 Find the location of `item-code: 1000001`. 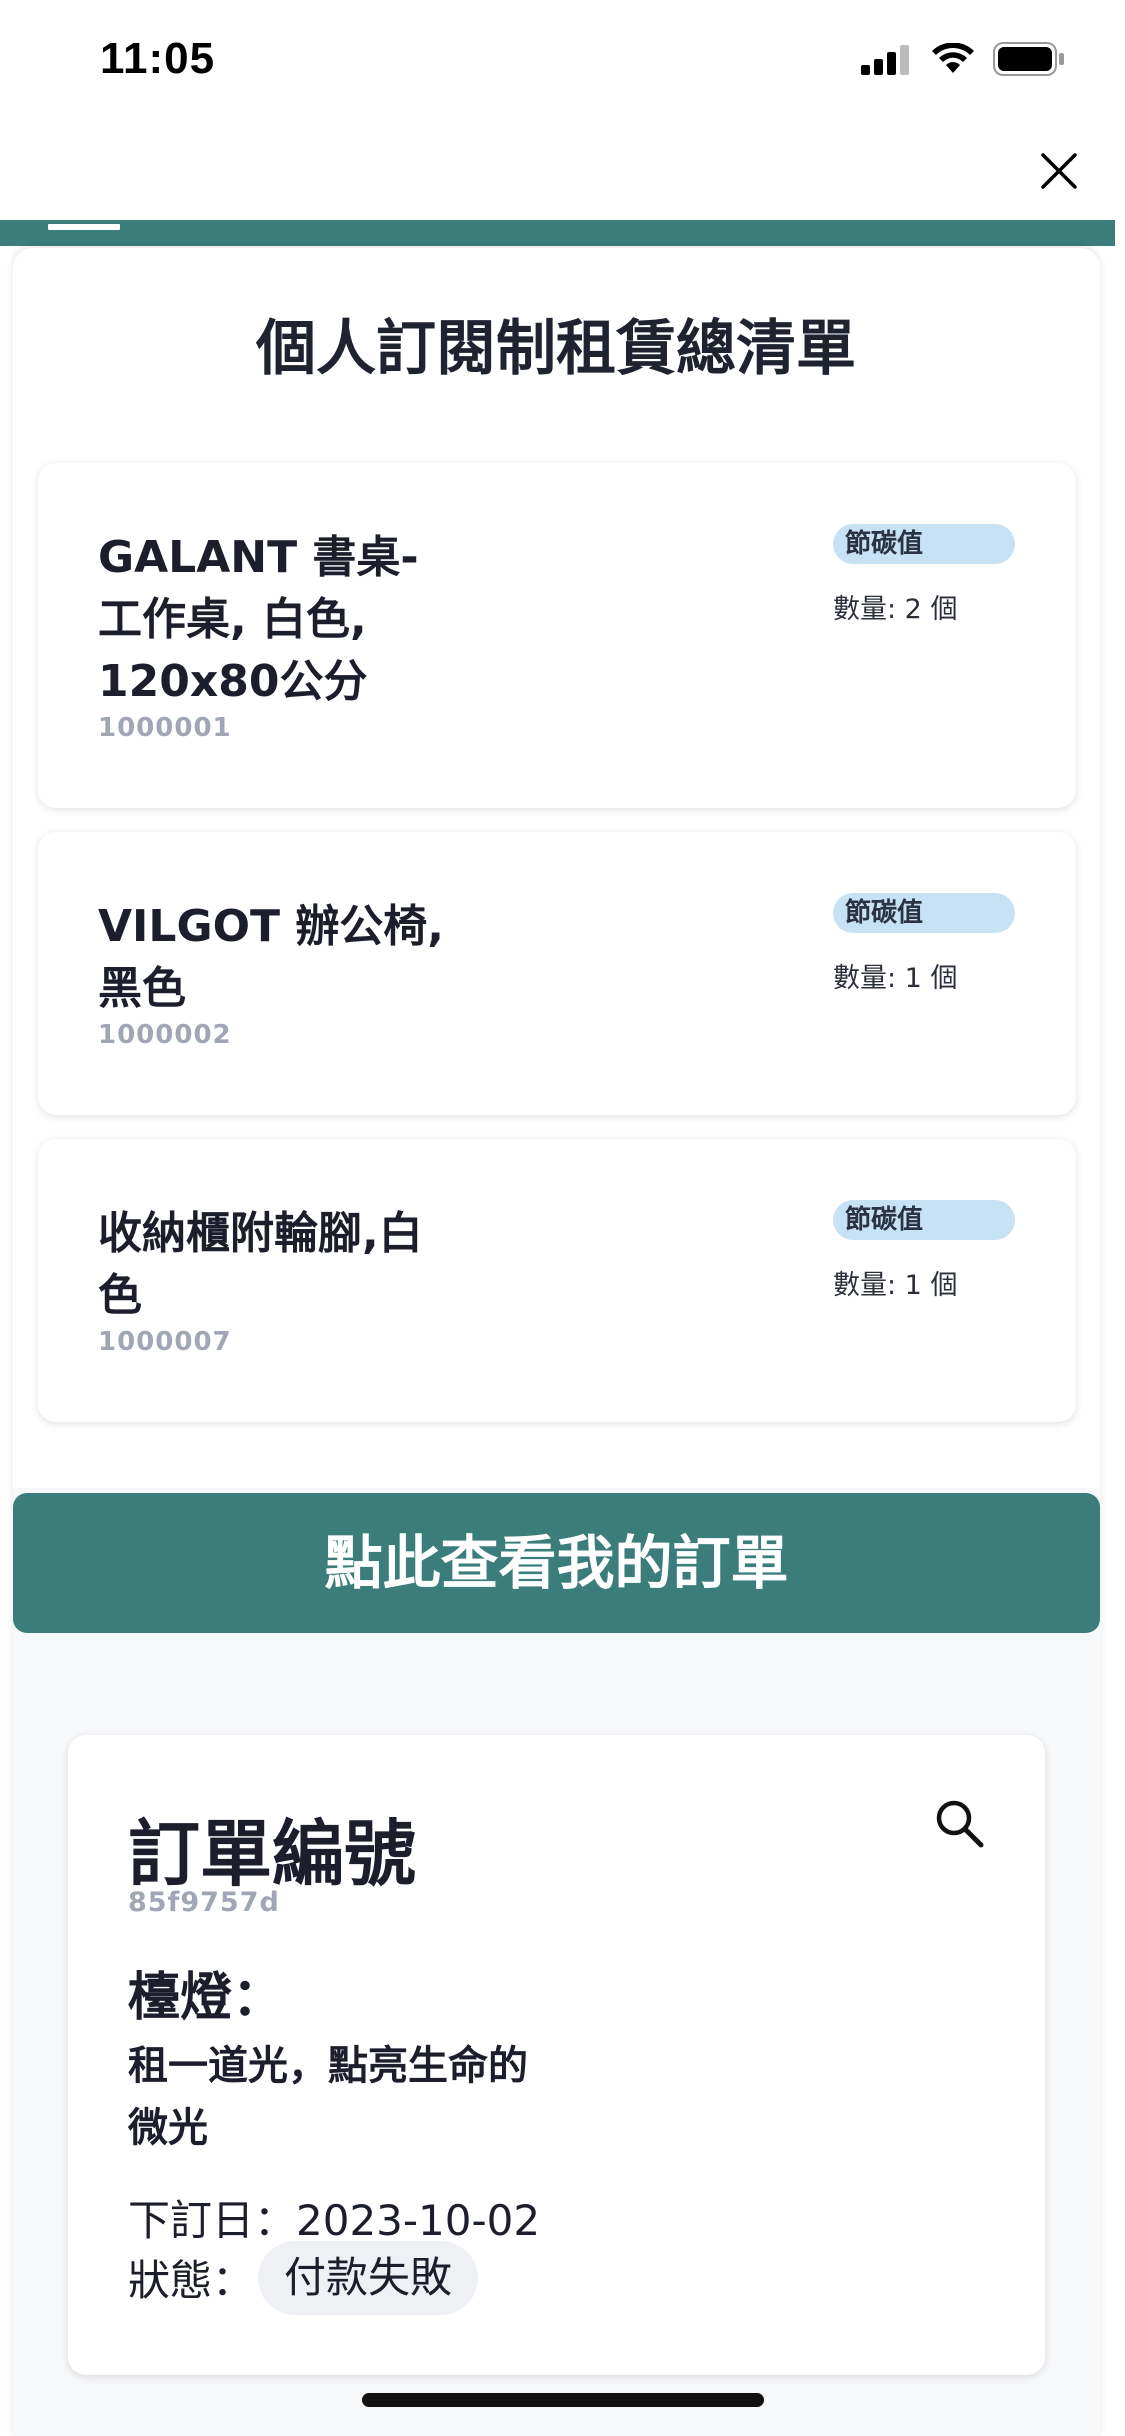

item-code: 1000001 is located at coordinates (165, 728).